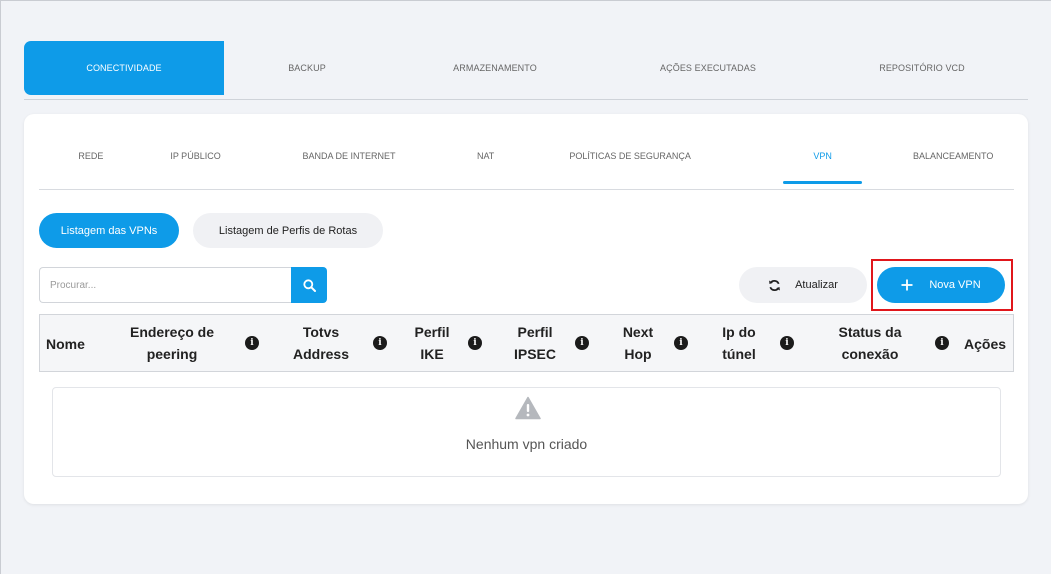 The image size is (1051, 574). Describe the element at coordinates (307, 68) in the screenshot. I see `tab-backup: BACKUP` at that location.